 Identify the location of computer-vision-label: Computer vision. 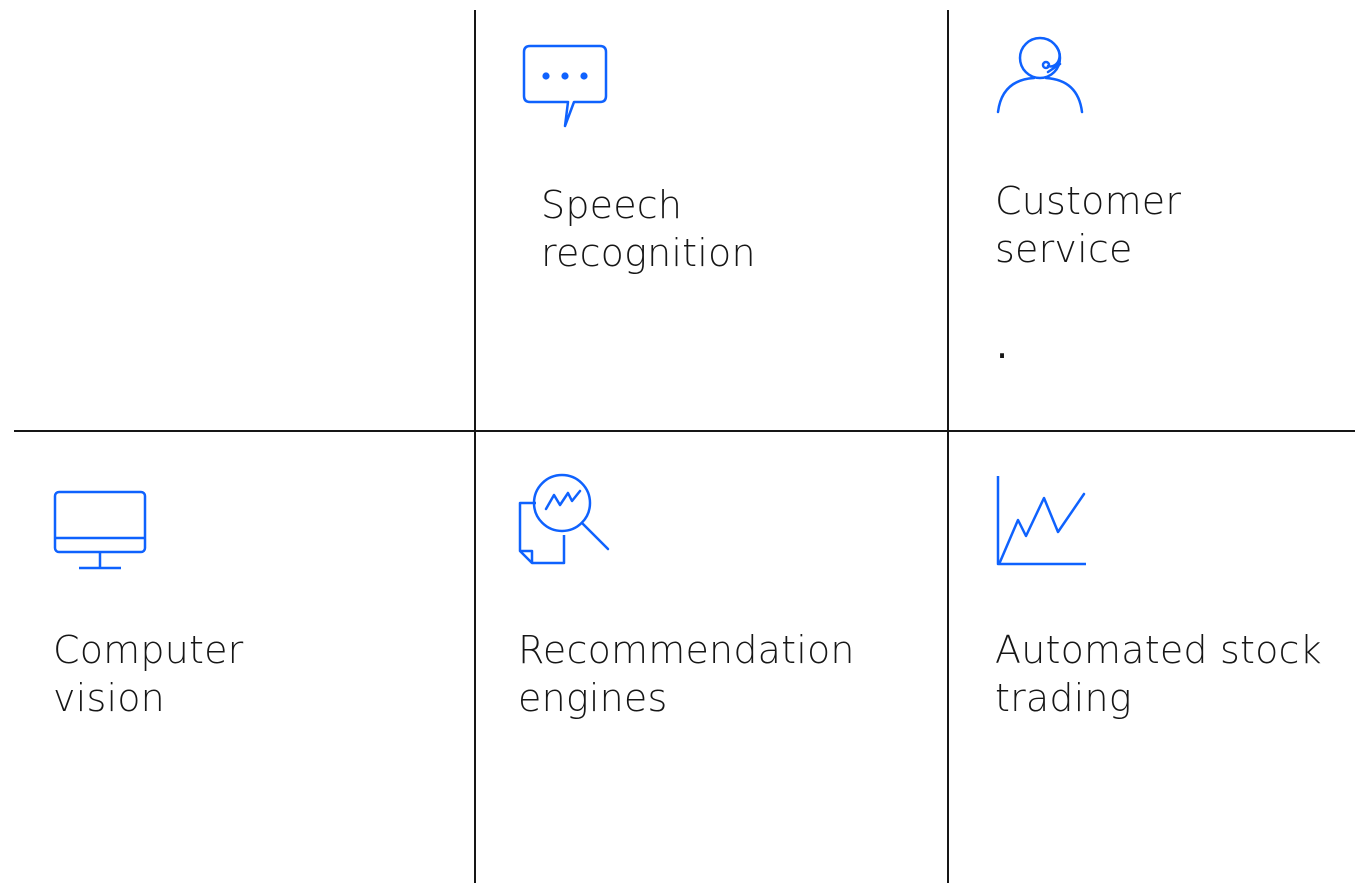
(148, 674).